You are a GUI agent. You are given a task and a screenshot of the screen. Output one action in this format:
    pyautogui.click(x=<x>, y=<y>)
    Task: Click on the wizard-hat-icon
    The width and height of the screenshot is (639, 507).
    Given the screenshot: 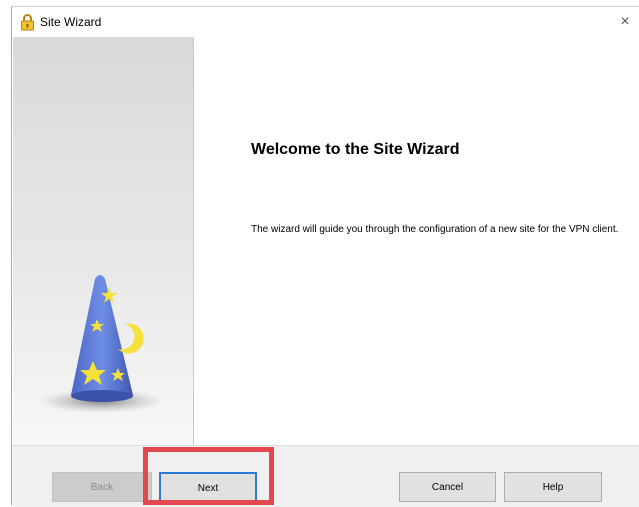 What is the action you would take?
    pyautogui.click(x=101, y=344)
    